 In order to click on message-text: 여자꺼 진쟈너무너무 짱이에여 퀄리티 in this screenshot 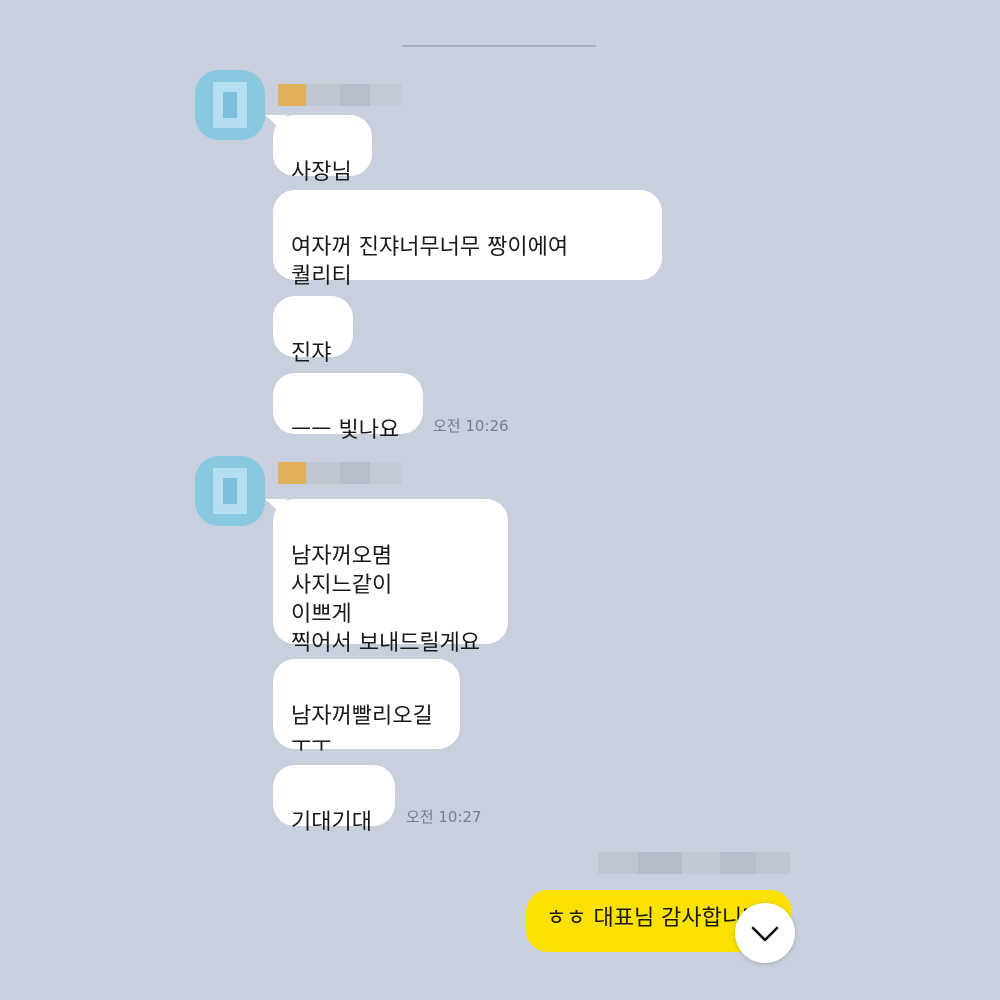, I will do `click(430, 262)`.